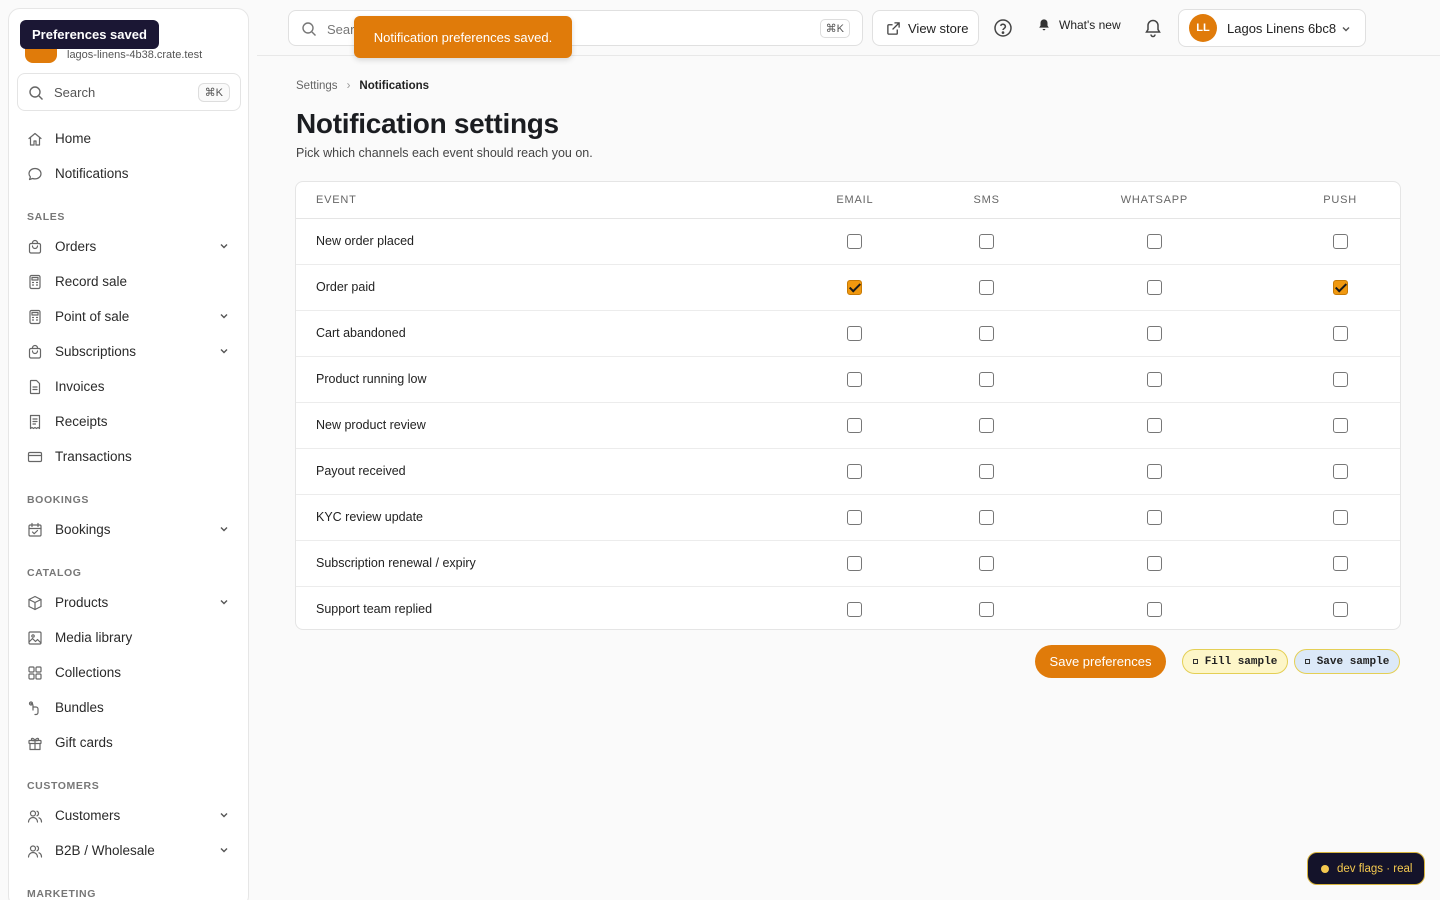 The image size is (1440, 900). Describe the element at coordinates (35, 316) in the screenshot. I see `calculator-icon` at that location.